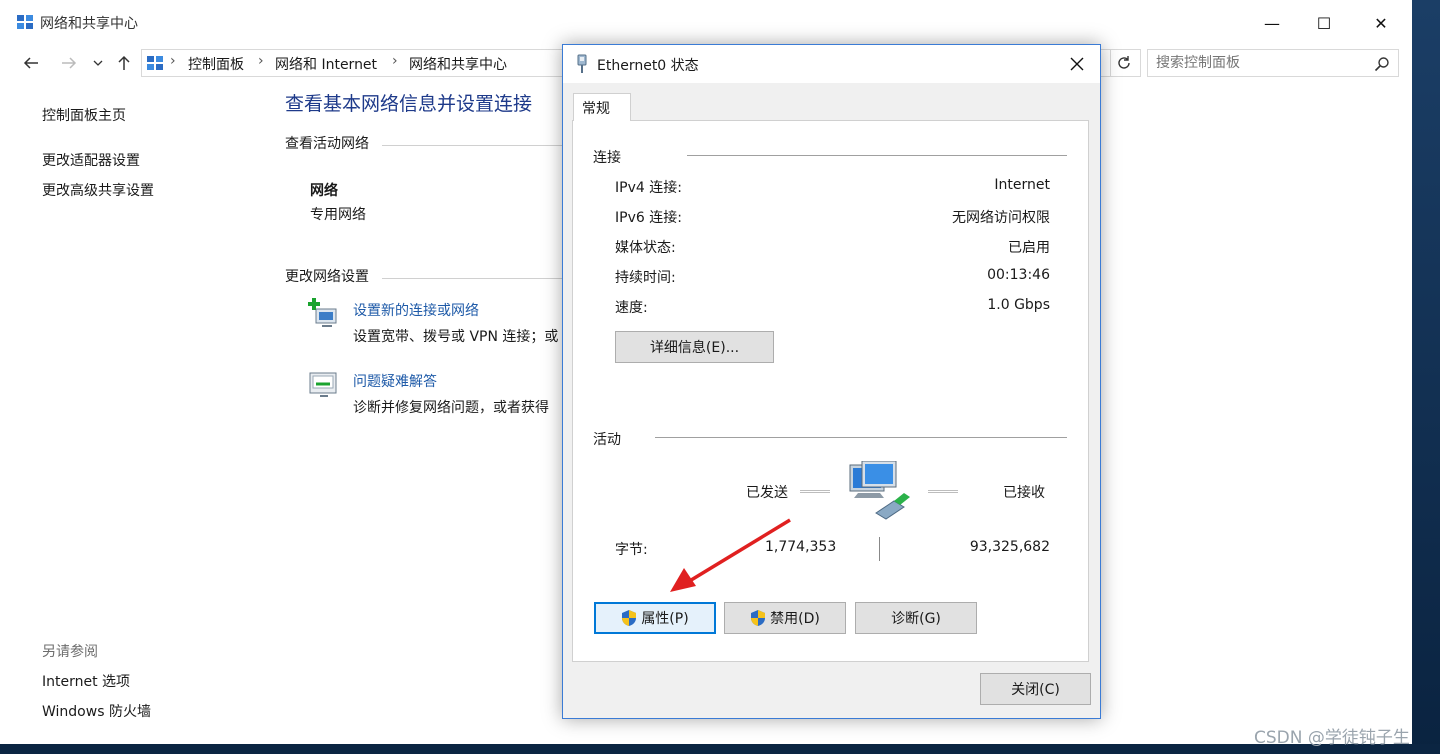 The height and width of the screenshot is (754, 1440). What do you see at coordinates (96, 711) in the screenshot?
I see `sidebar-link-windows-firewall: Windows 防火墙` at bounding box center [96, 711].